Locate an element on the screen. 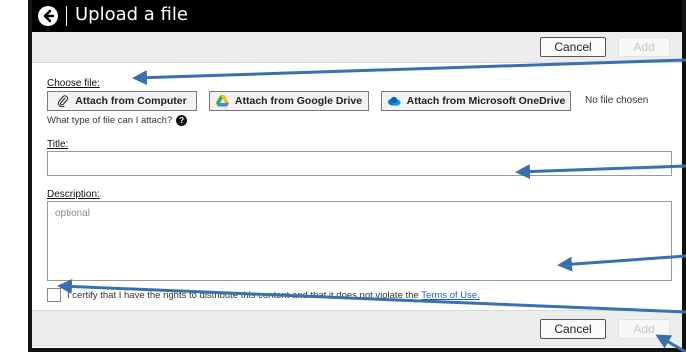  arrow-left-circle-icon is located at coordinates (49, 16).